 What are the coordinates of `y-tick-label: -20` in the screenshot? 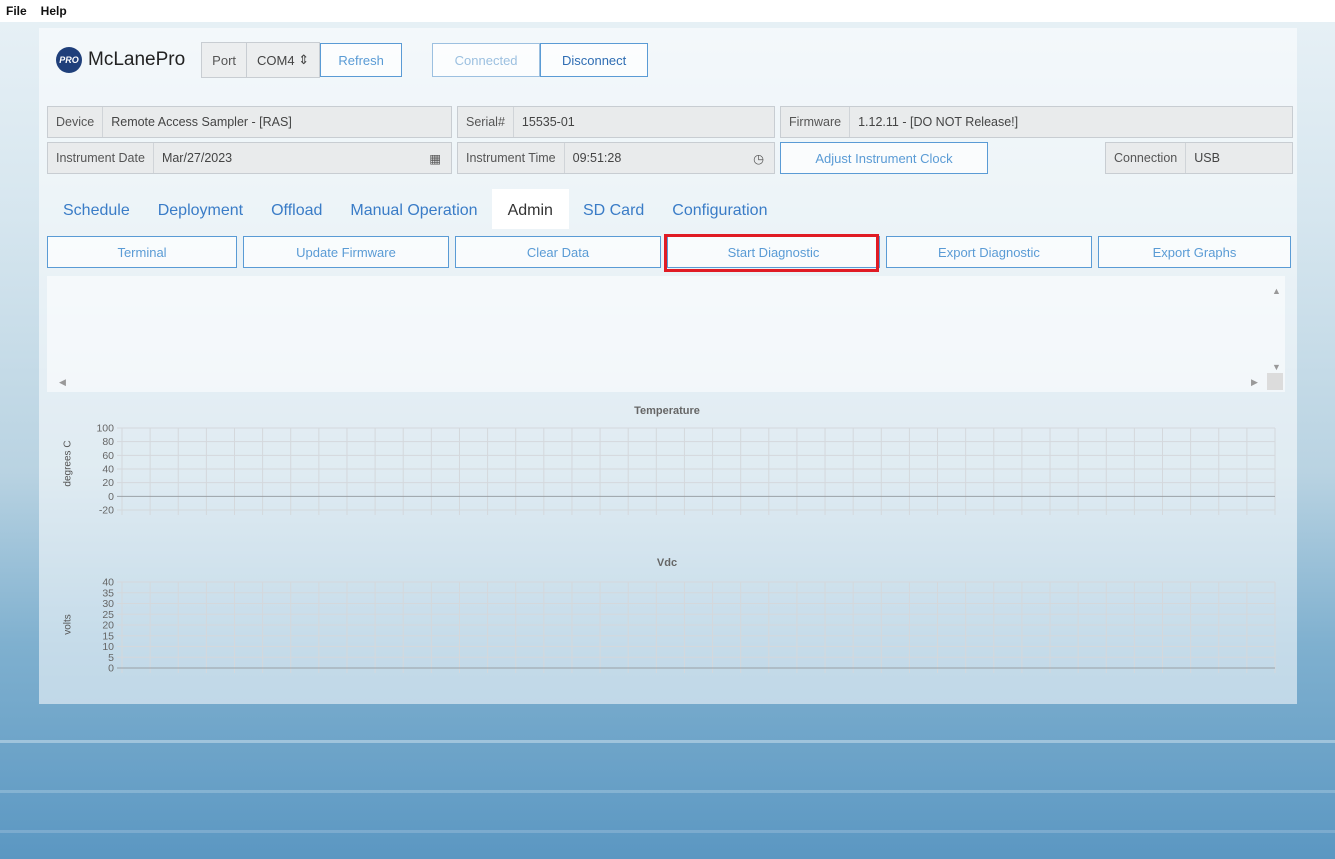 It's located at (106, 511).